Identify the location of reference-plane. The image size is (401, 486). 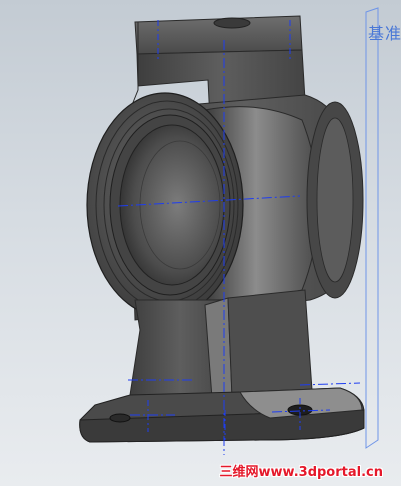
(372, 228).